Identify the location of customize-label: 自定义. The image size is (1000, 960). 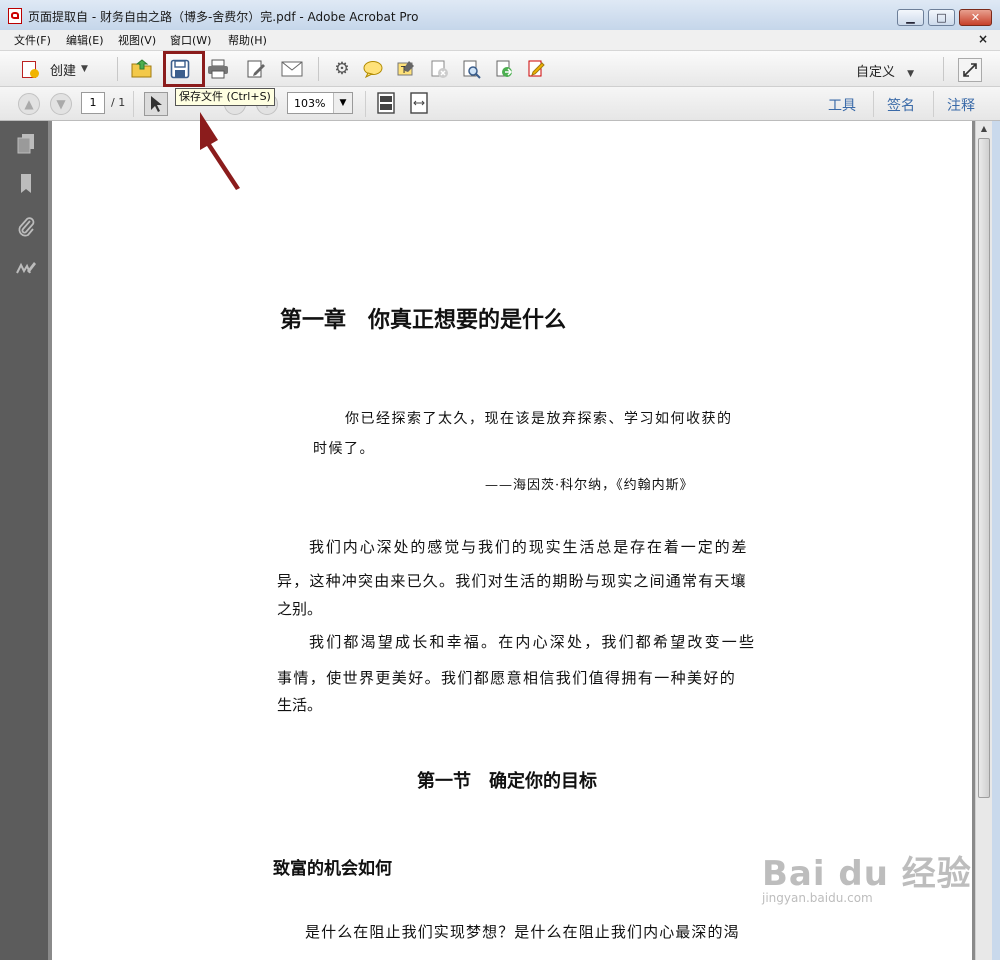
(876, 72).